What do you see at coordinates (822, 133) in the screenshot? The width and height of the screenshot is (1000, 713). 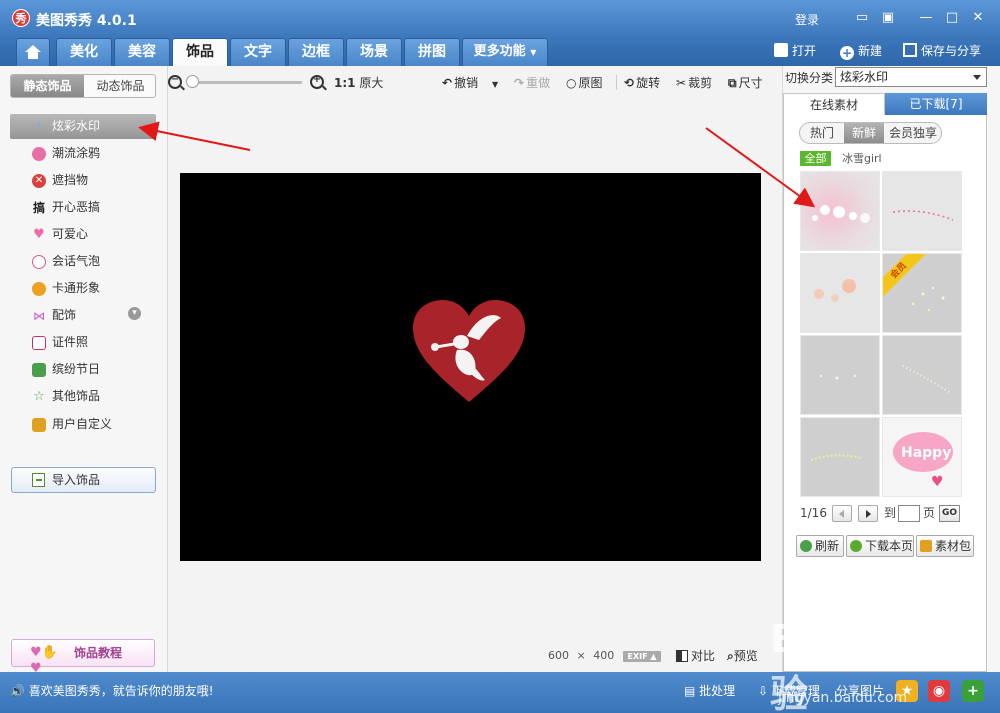 I see `tab-hot: 热门` at bounding box center [822, 133].